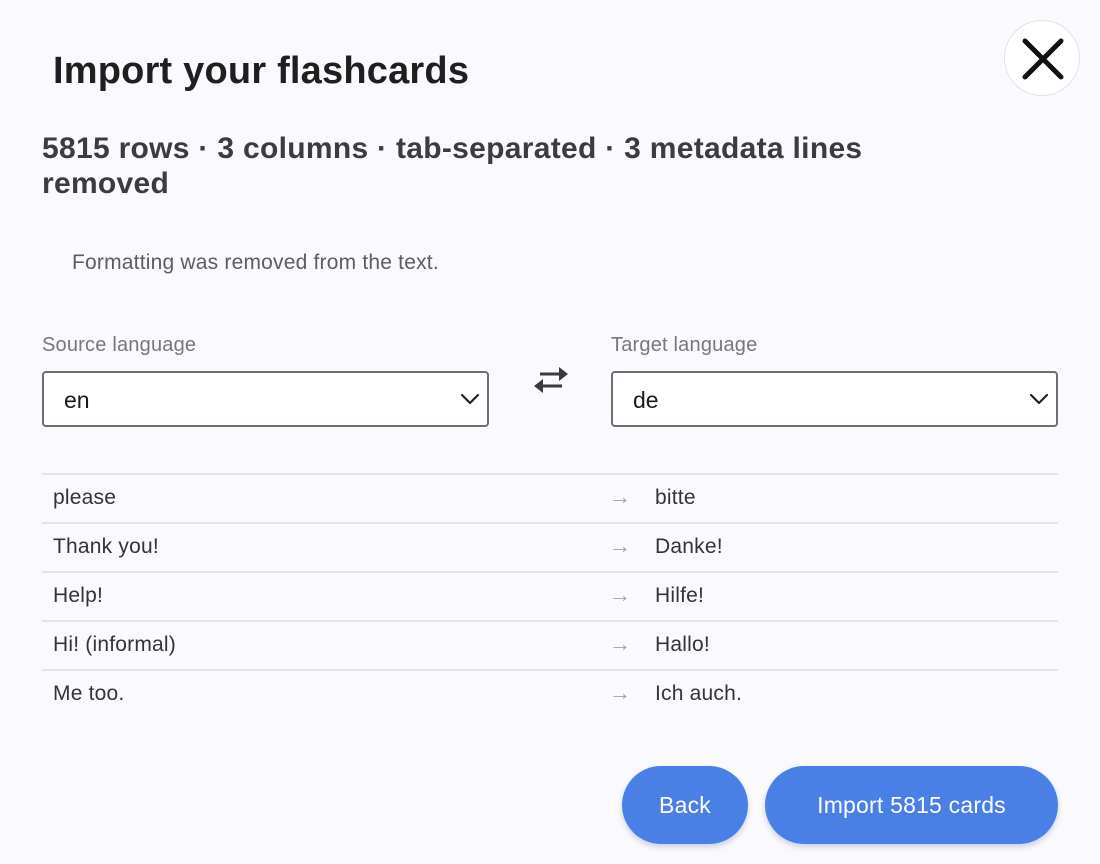 The image size is (1100, 864). I want to click on table-row: Me too. → Ich auch., so click(550, 693).